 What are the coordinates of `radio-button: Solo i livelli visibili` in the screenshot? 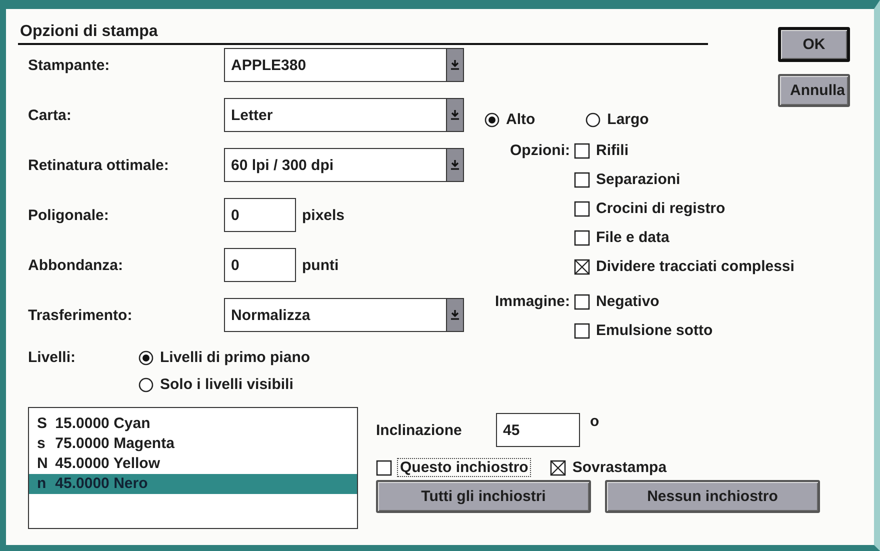 It's located at (224, 384).